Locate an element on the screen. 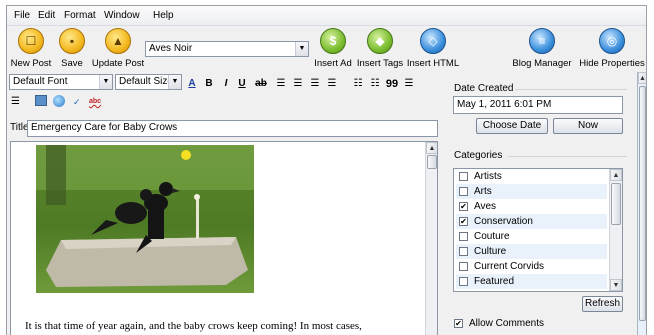 This screenshot has width=654, height=335. category-label: Artists is located at coordinates (488, 176).